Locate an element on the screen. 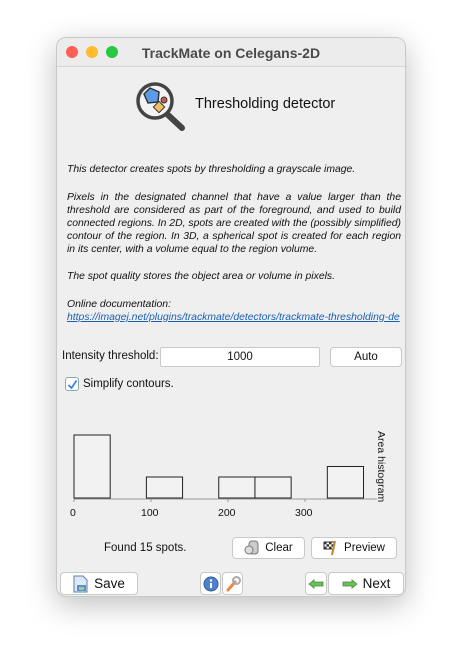 This screenshot has width=462, height=672. wrench-icon is located at coordinates (233, 583).